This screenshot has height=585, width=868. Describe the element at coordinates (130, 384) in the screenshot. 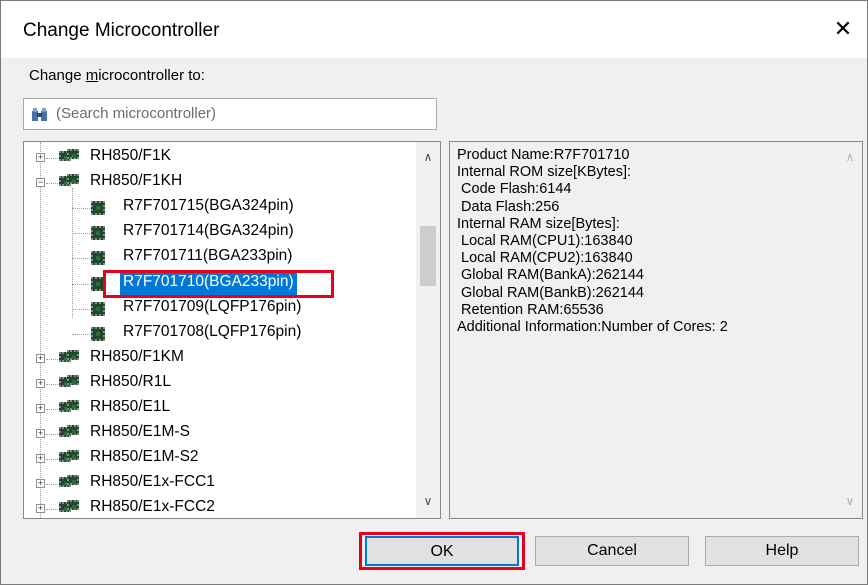

I see `tree-item-series: RH850/R1L` at that location.